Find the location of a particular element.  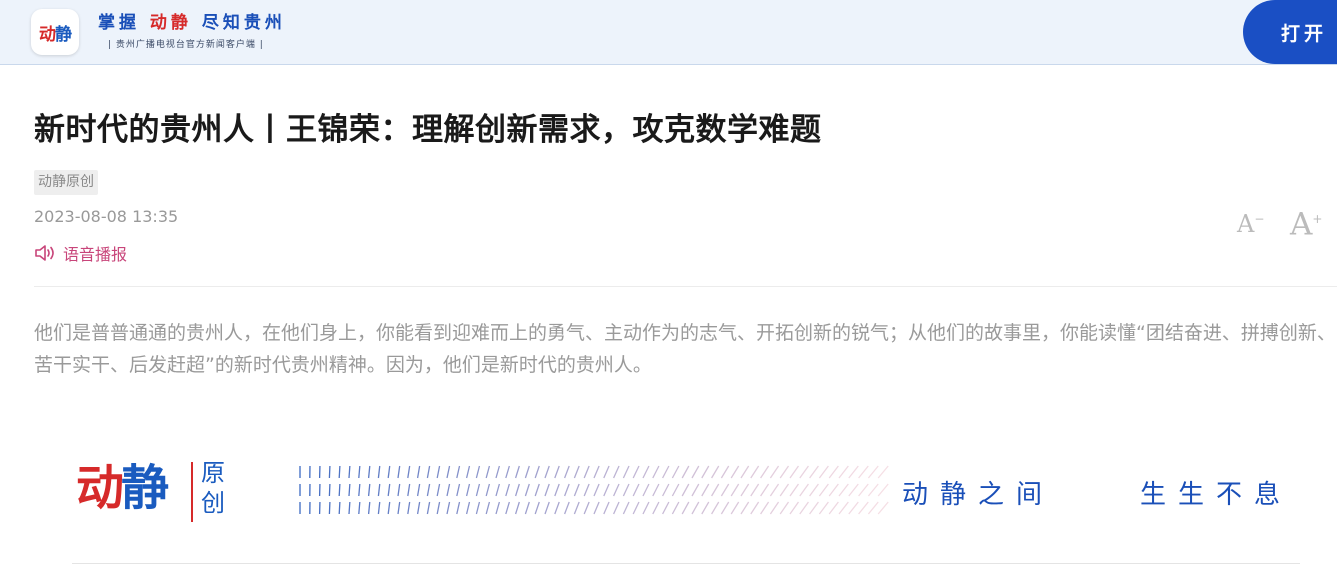

font-decrease-letter: A is located at coordinates (1246, 224).